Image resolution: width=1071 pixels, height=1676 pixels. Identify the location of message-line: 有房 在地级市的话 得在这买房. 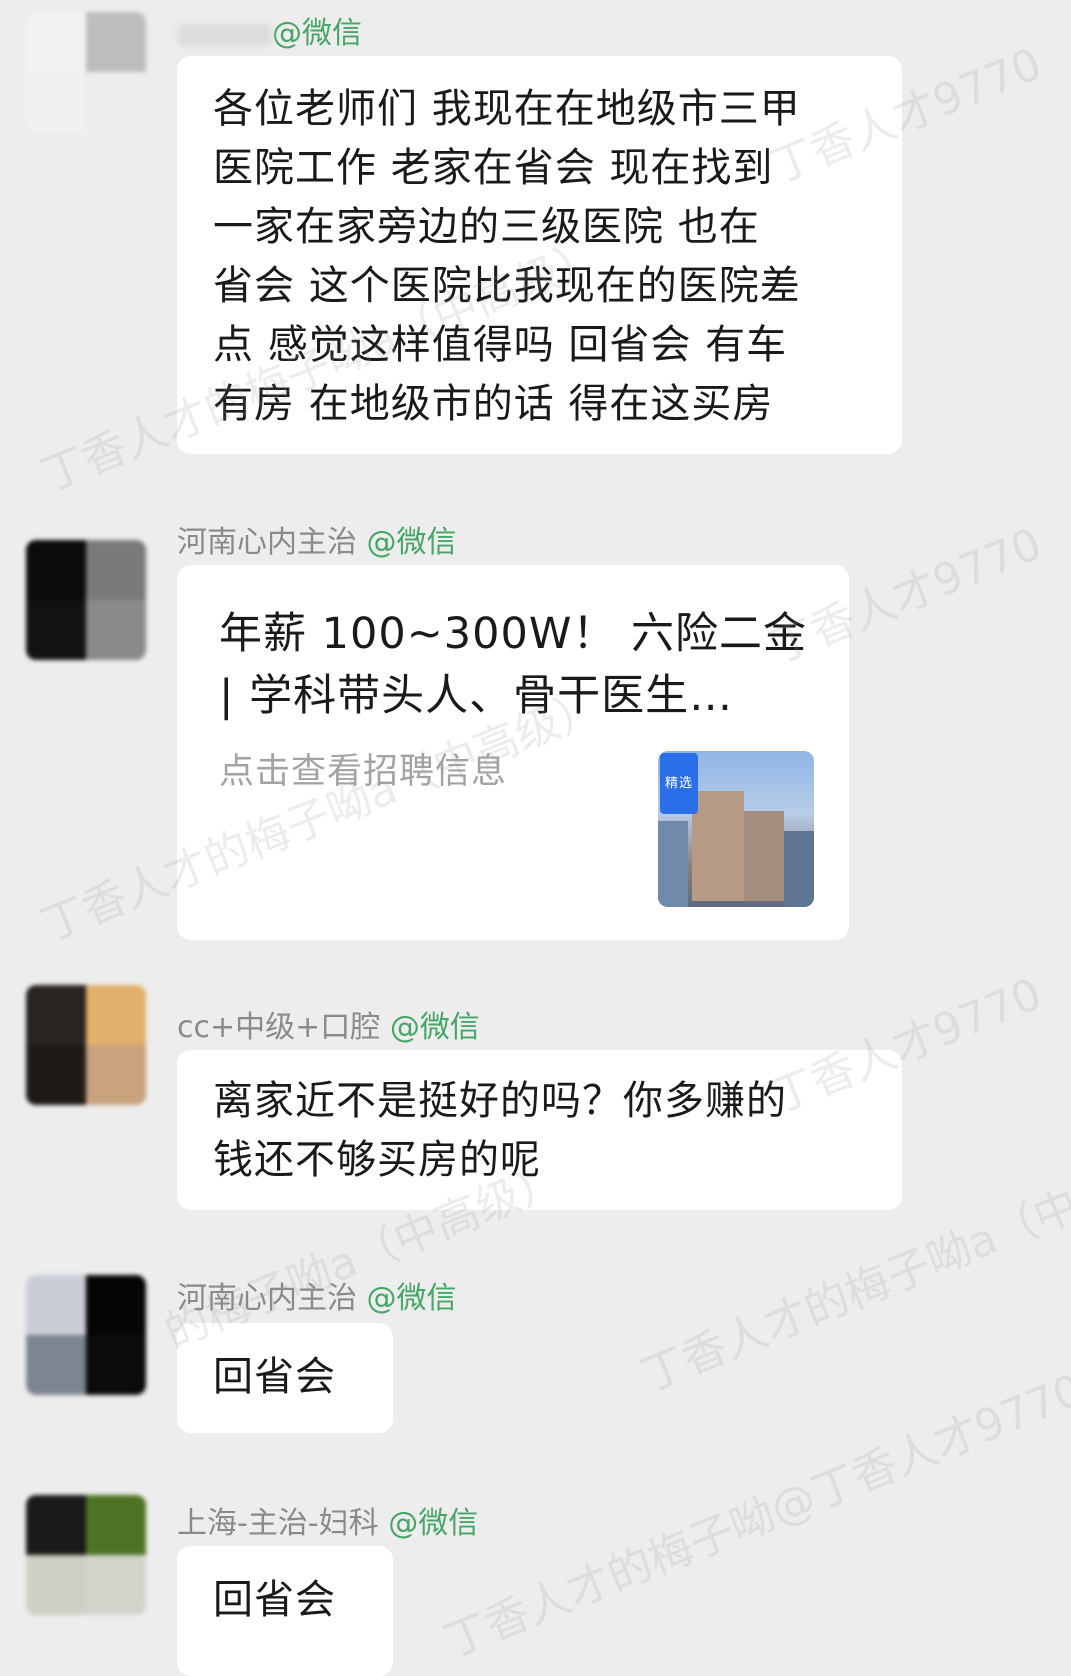
(493, 404).